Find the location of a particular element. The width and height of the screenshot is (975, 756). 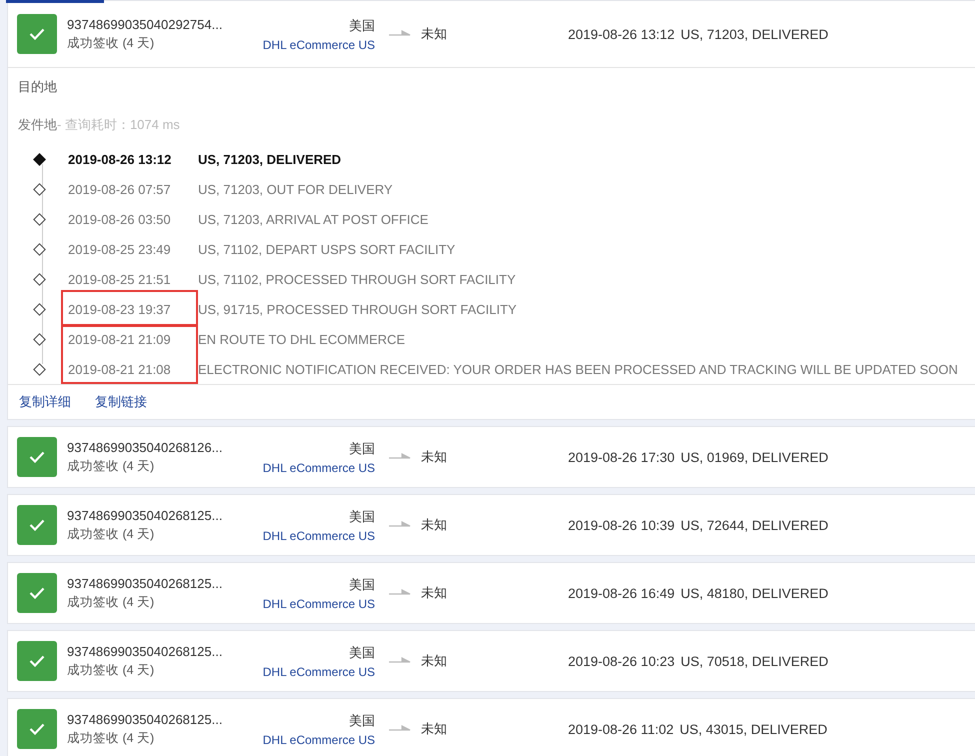

origin-label: 发件地 is located at coordinates (37, 125).